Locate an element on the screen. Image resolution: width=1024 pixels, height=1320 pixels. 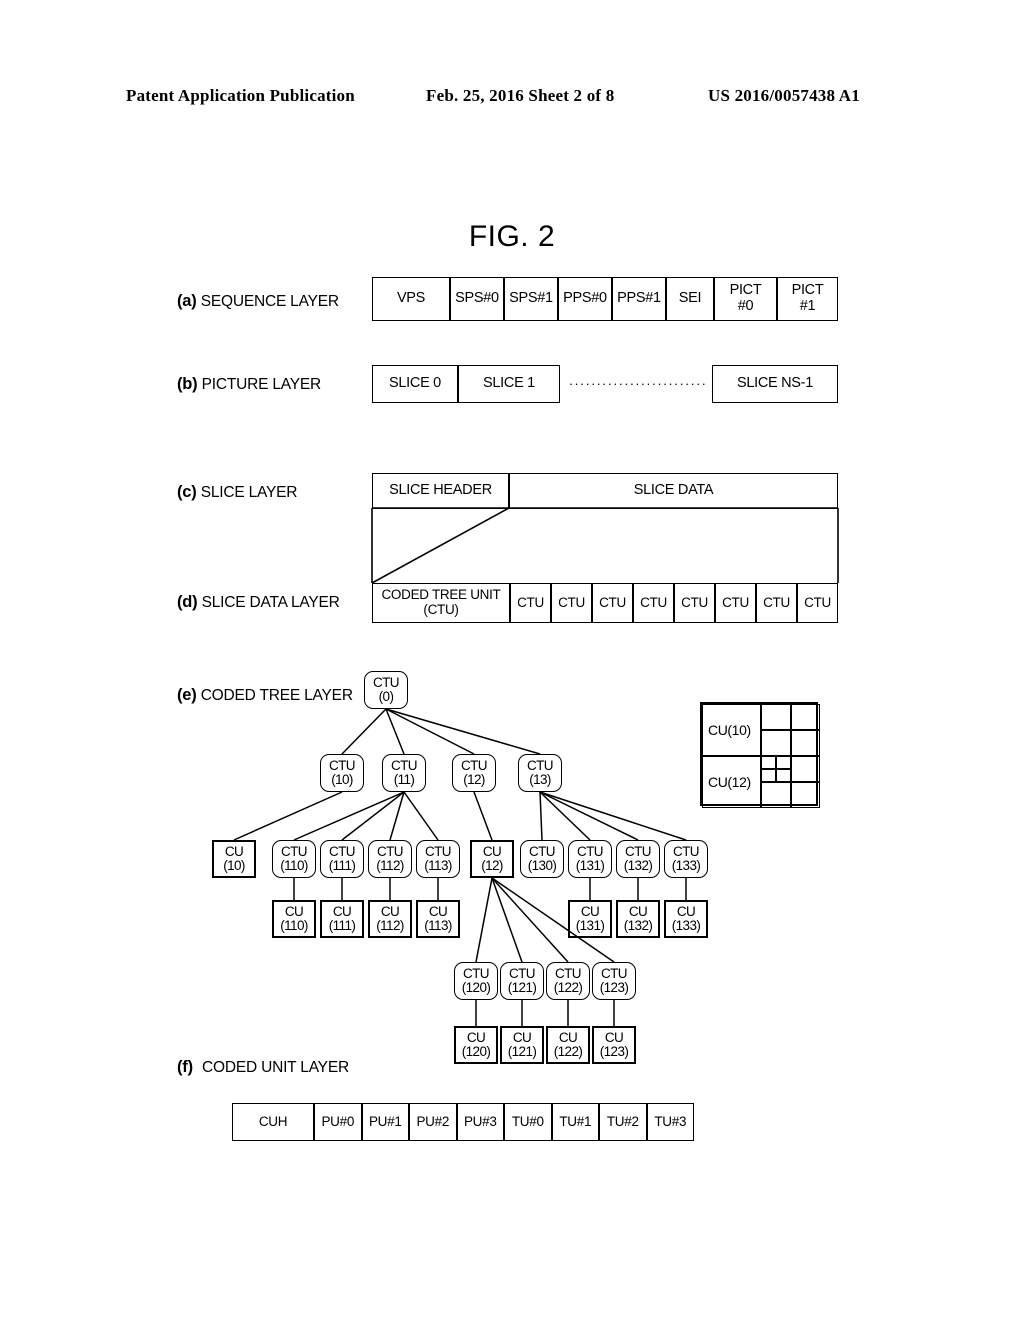
coded-unit-layer-cell-4-label: PU#3 is located at coordinates (480, 1121).